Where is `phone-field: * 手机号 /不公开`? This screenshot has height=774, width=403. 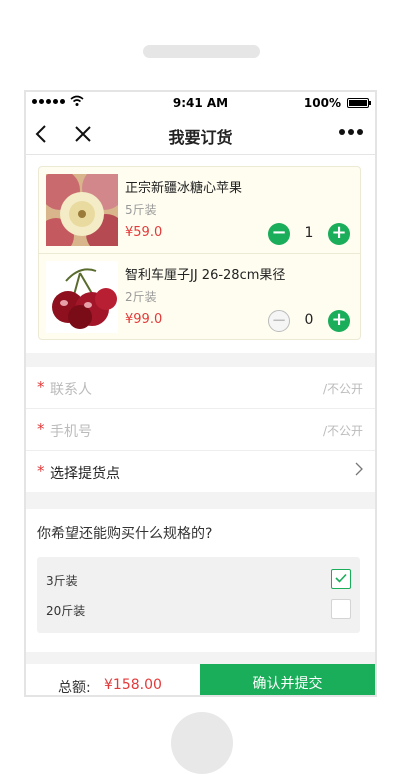
phone-field: * 手机号 /不公开 is located at coordinates (200, 430).